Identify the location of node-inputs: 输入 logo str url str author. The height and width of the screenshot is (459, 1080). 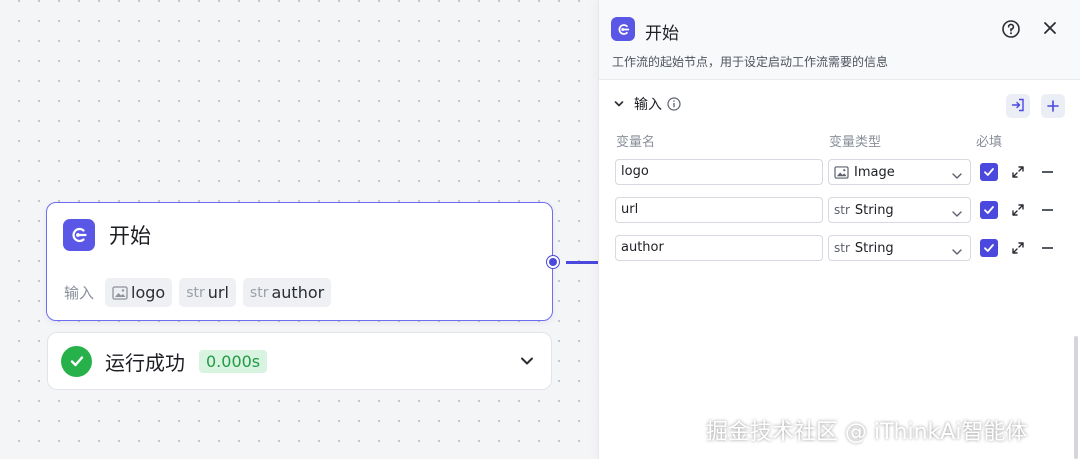
(201, 292).